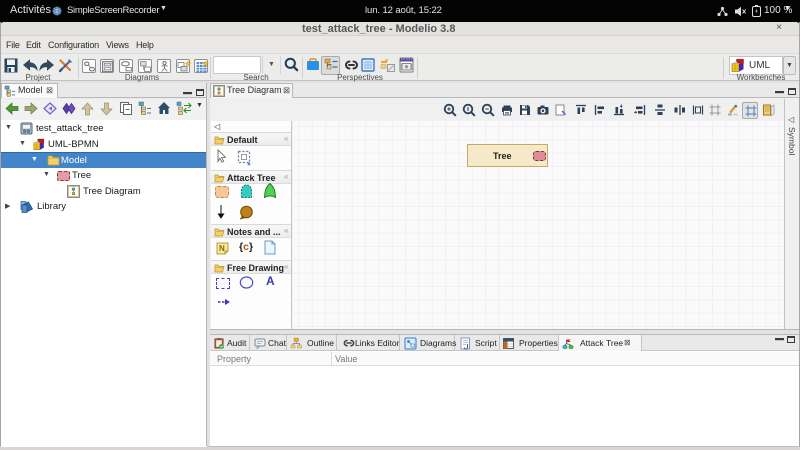 This screenshot has height=450, width=800. I want to click on svg-text: N, so click(222, 248).